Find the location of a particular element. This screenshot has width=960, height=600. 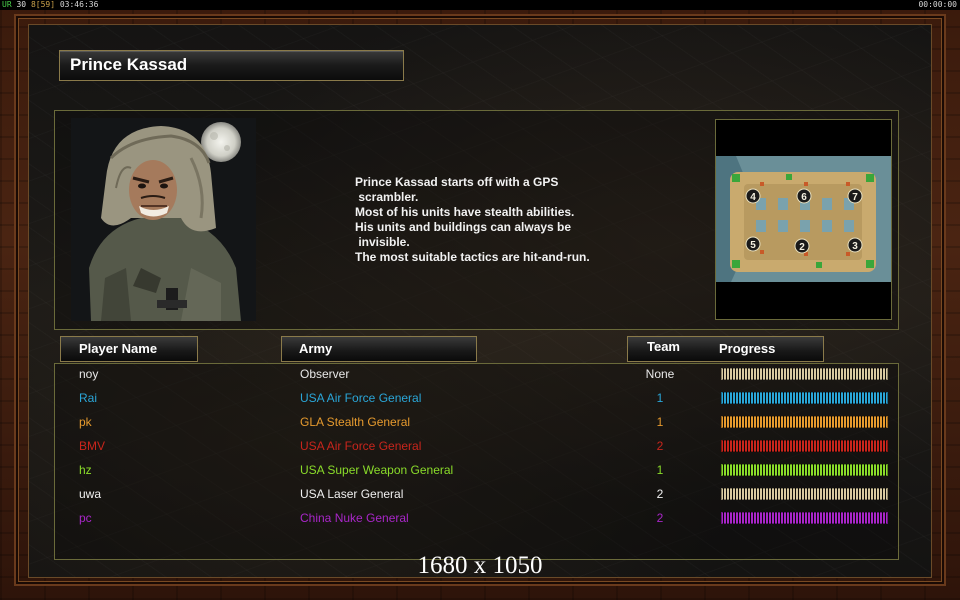

column-header-army: Army is located at coordinates (379, 349).